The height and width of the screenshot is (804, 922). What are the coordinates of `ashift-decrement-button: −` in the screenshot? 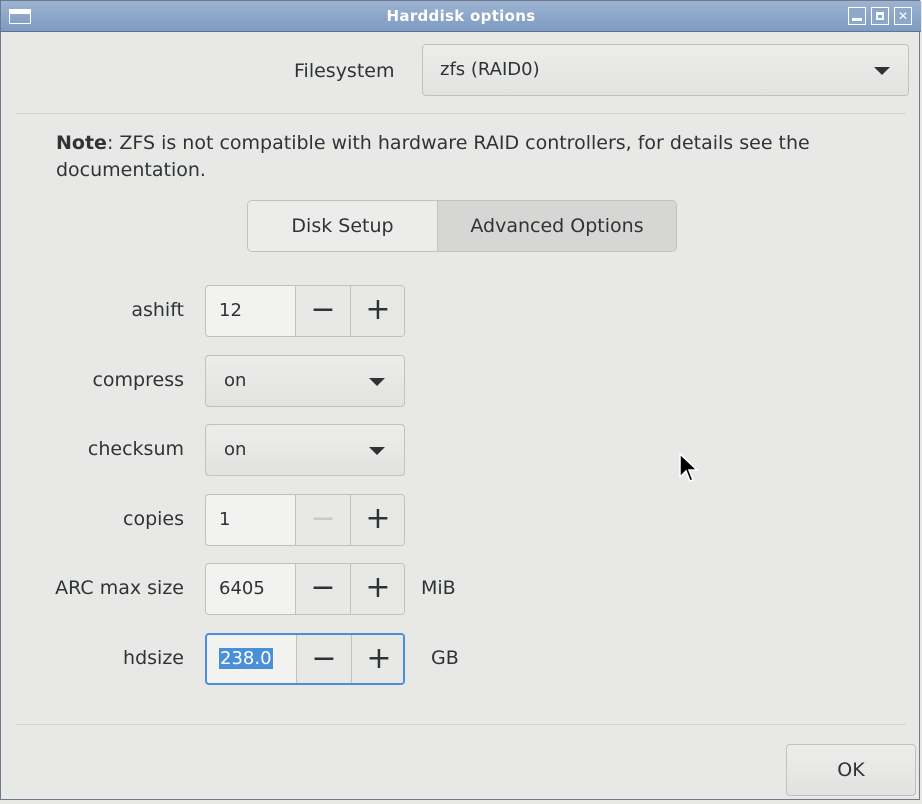 It's located at (322, 311).